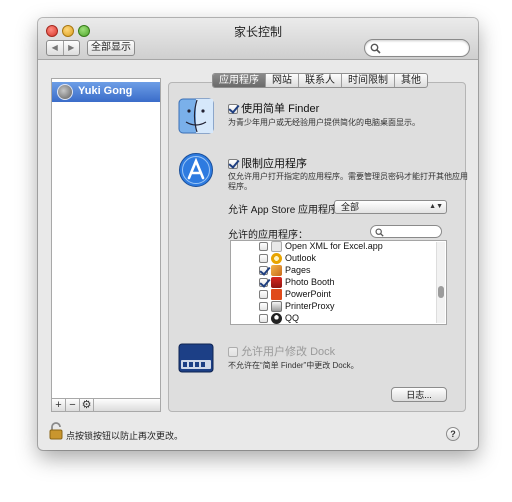 This screenshot has width=512, height=502. Describe the element at coordinates (71, 48) in the screenshot. I see `forward-button: ▶` at that location.